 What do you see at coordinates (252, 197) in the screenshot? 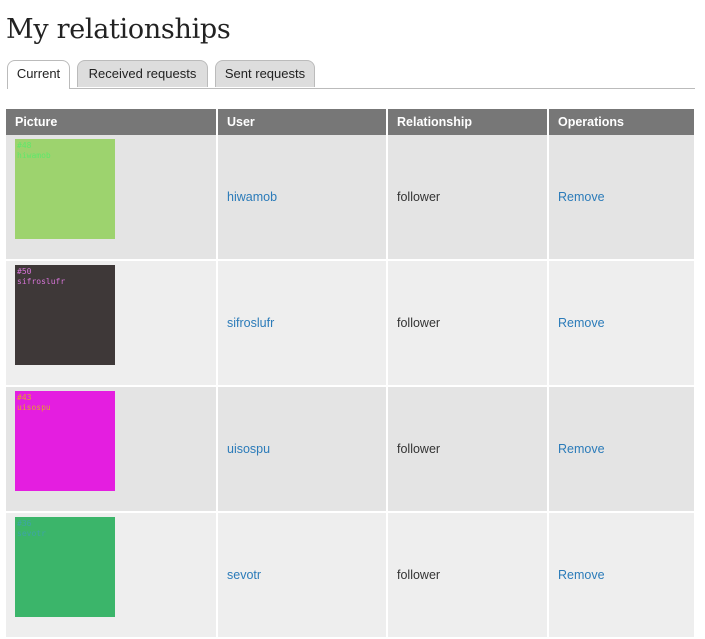
I see `user-link: hiwamob` at bounding box center [252, 197].